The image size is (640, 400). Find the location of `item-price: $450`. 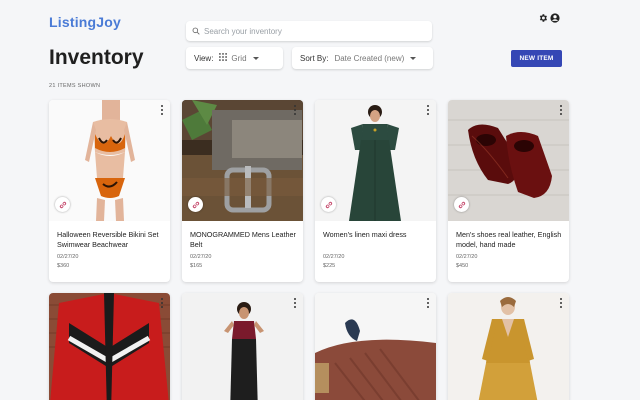

item-price: $450 is located at coordinates (462, 266).